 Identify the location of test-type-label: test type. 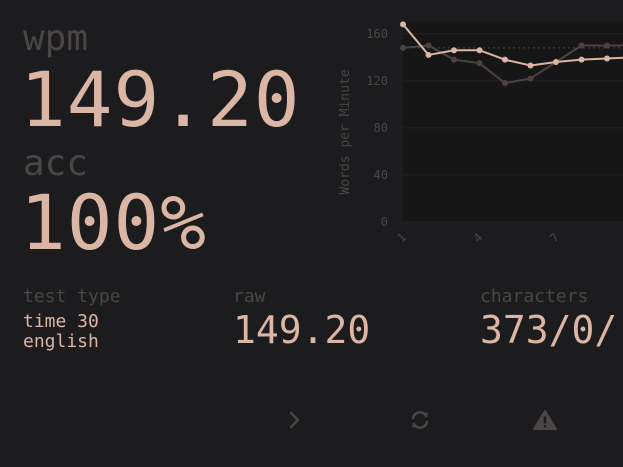
(72, 296).